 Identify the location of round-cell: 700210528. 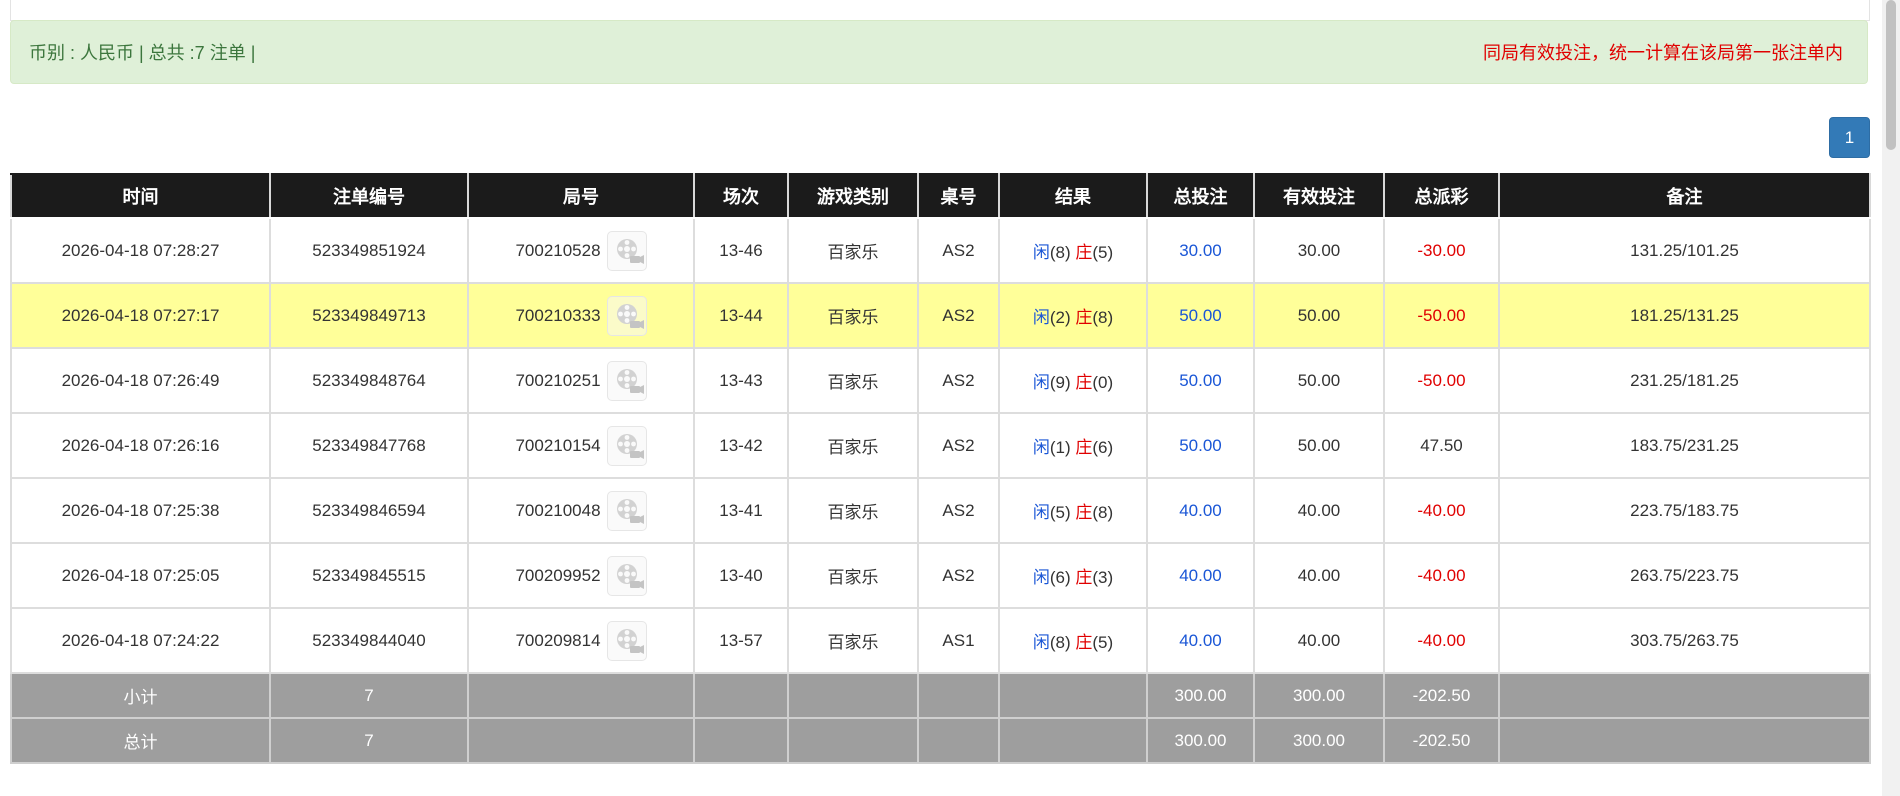
(581, 250).